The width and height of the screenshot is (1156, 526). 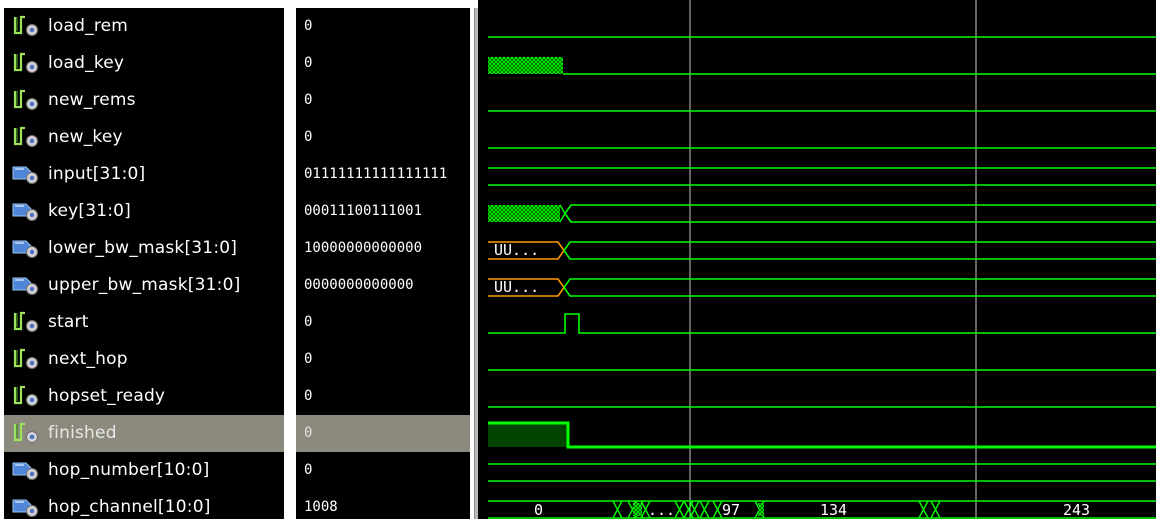 I want to click on signal-name: load_key, so click(x=86, y=63).